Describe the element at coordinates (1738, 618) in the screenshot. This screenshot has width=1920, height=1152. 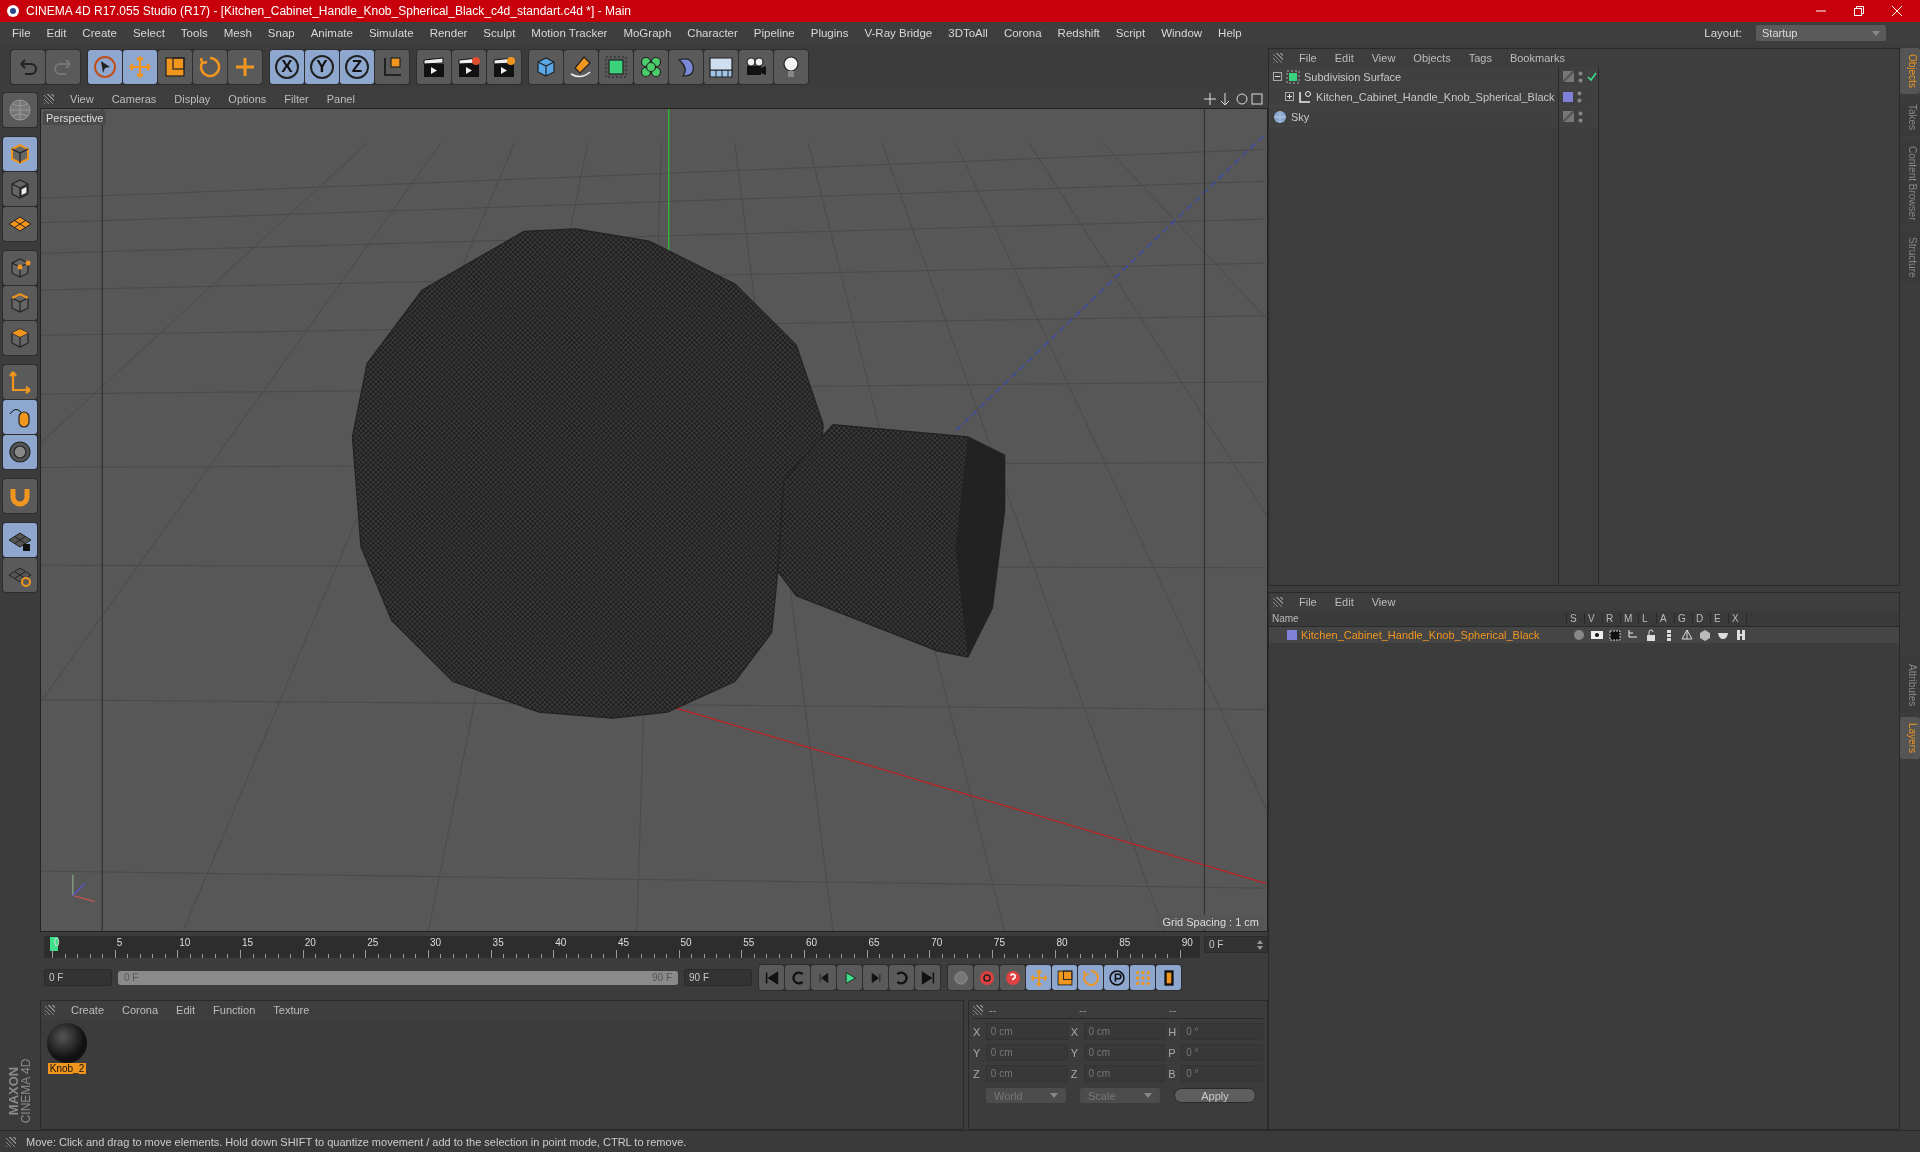
I see `column-header: X` at that location.